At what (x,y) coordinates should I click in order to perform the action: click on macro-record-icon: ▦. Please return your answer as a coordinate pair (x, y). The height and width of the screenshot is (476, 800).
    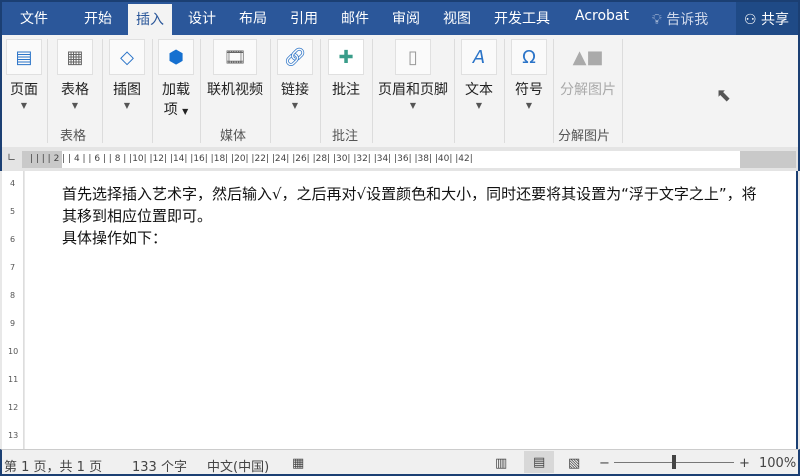
    Looking at the image, I should click on (298, 463).